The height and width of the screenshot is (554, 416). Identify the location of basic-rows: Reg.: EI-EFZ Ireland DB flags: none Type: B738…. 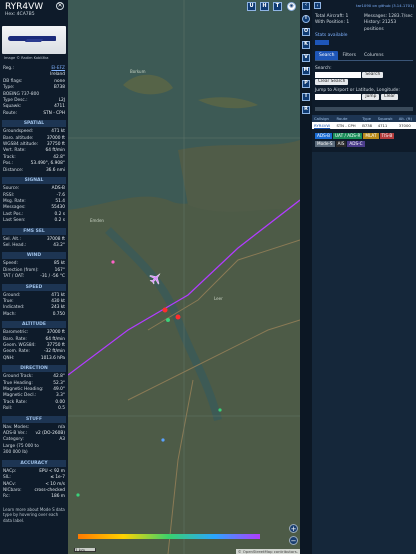
(34, 91).